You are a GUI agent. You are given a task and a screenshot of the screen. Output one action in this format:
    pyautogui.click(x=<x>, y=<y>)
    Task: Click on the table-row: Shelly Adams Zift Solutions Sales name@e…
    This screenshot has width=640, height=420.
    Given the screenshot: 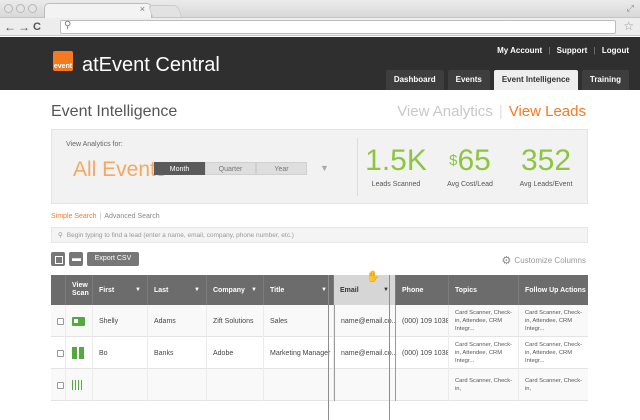 What is the action you would take?
    pyautogui.click(x=319, y=321)
    